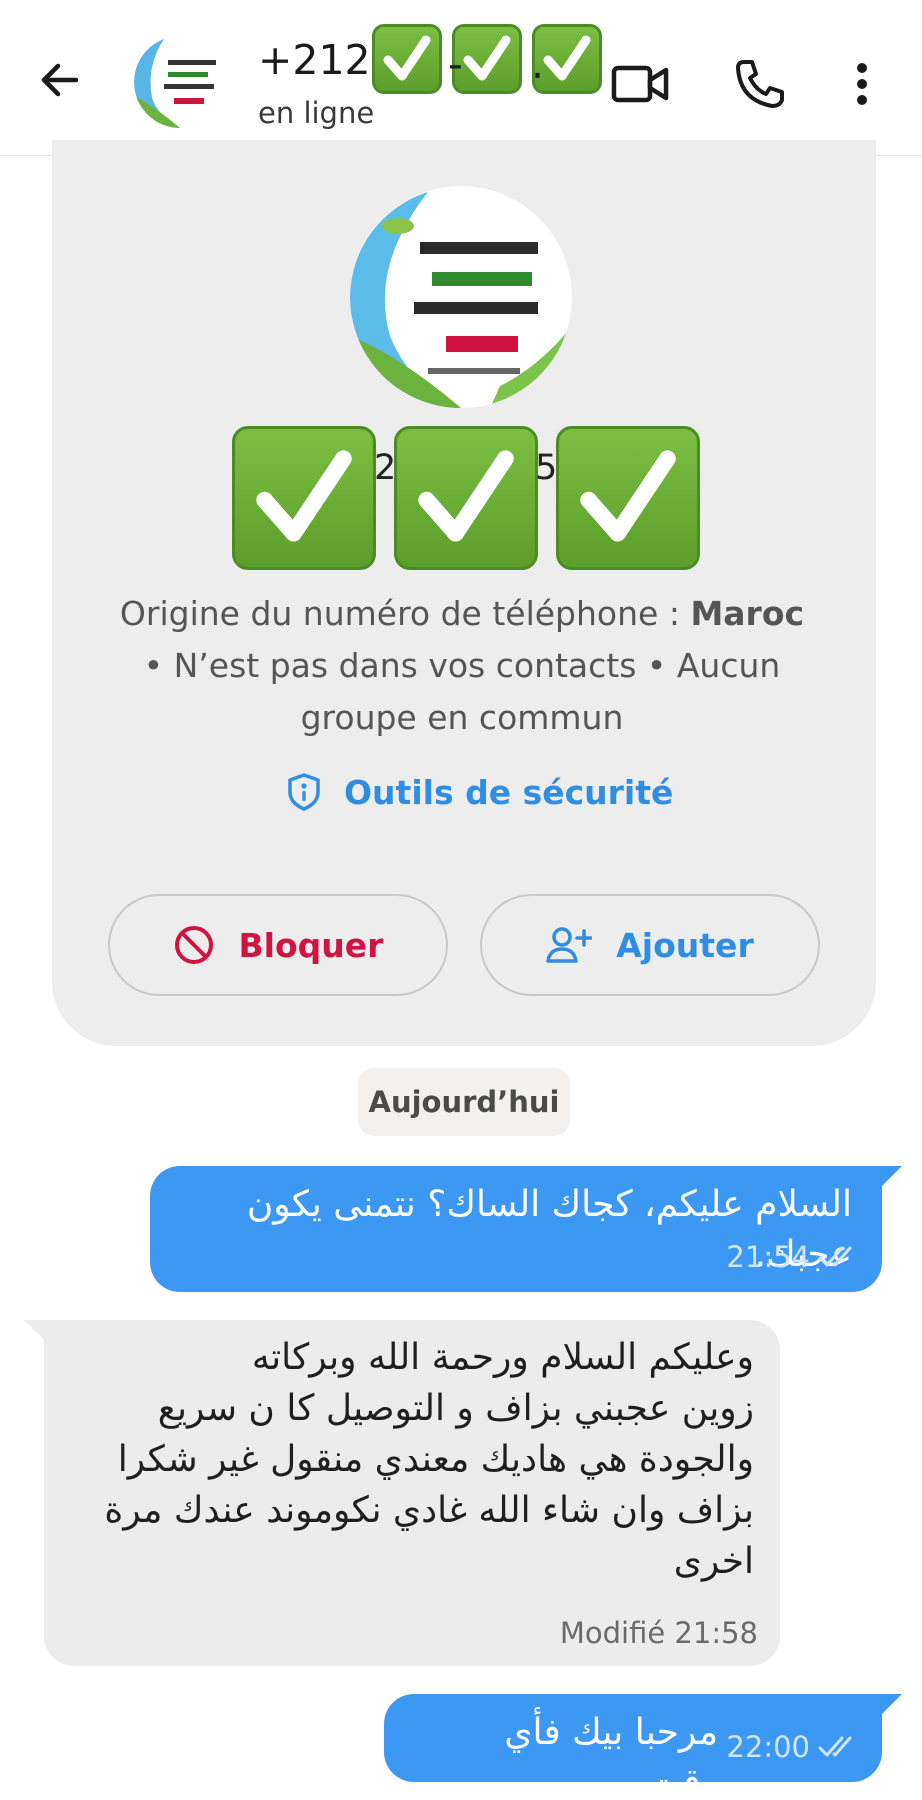 This screenshot has width=922, height=1800. I want to click on message-meta: 22:00, so click(793, 1747).